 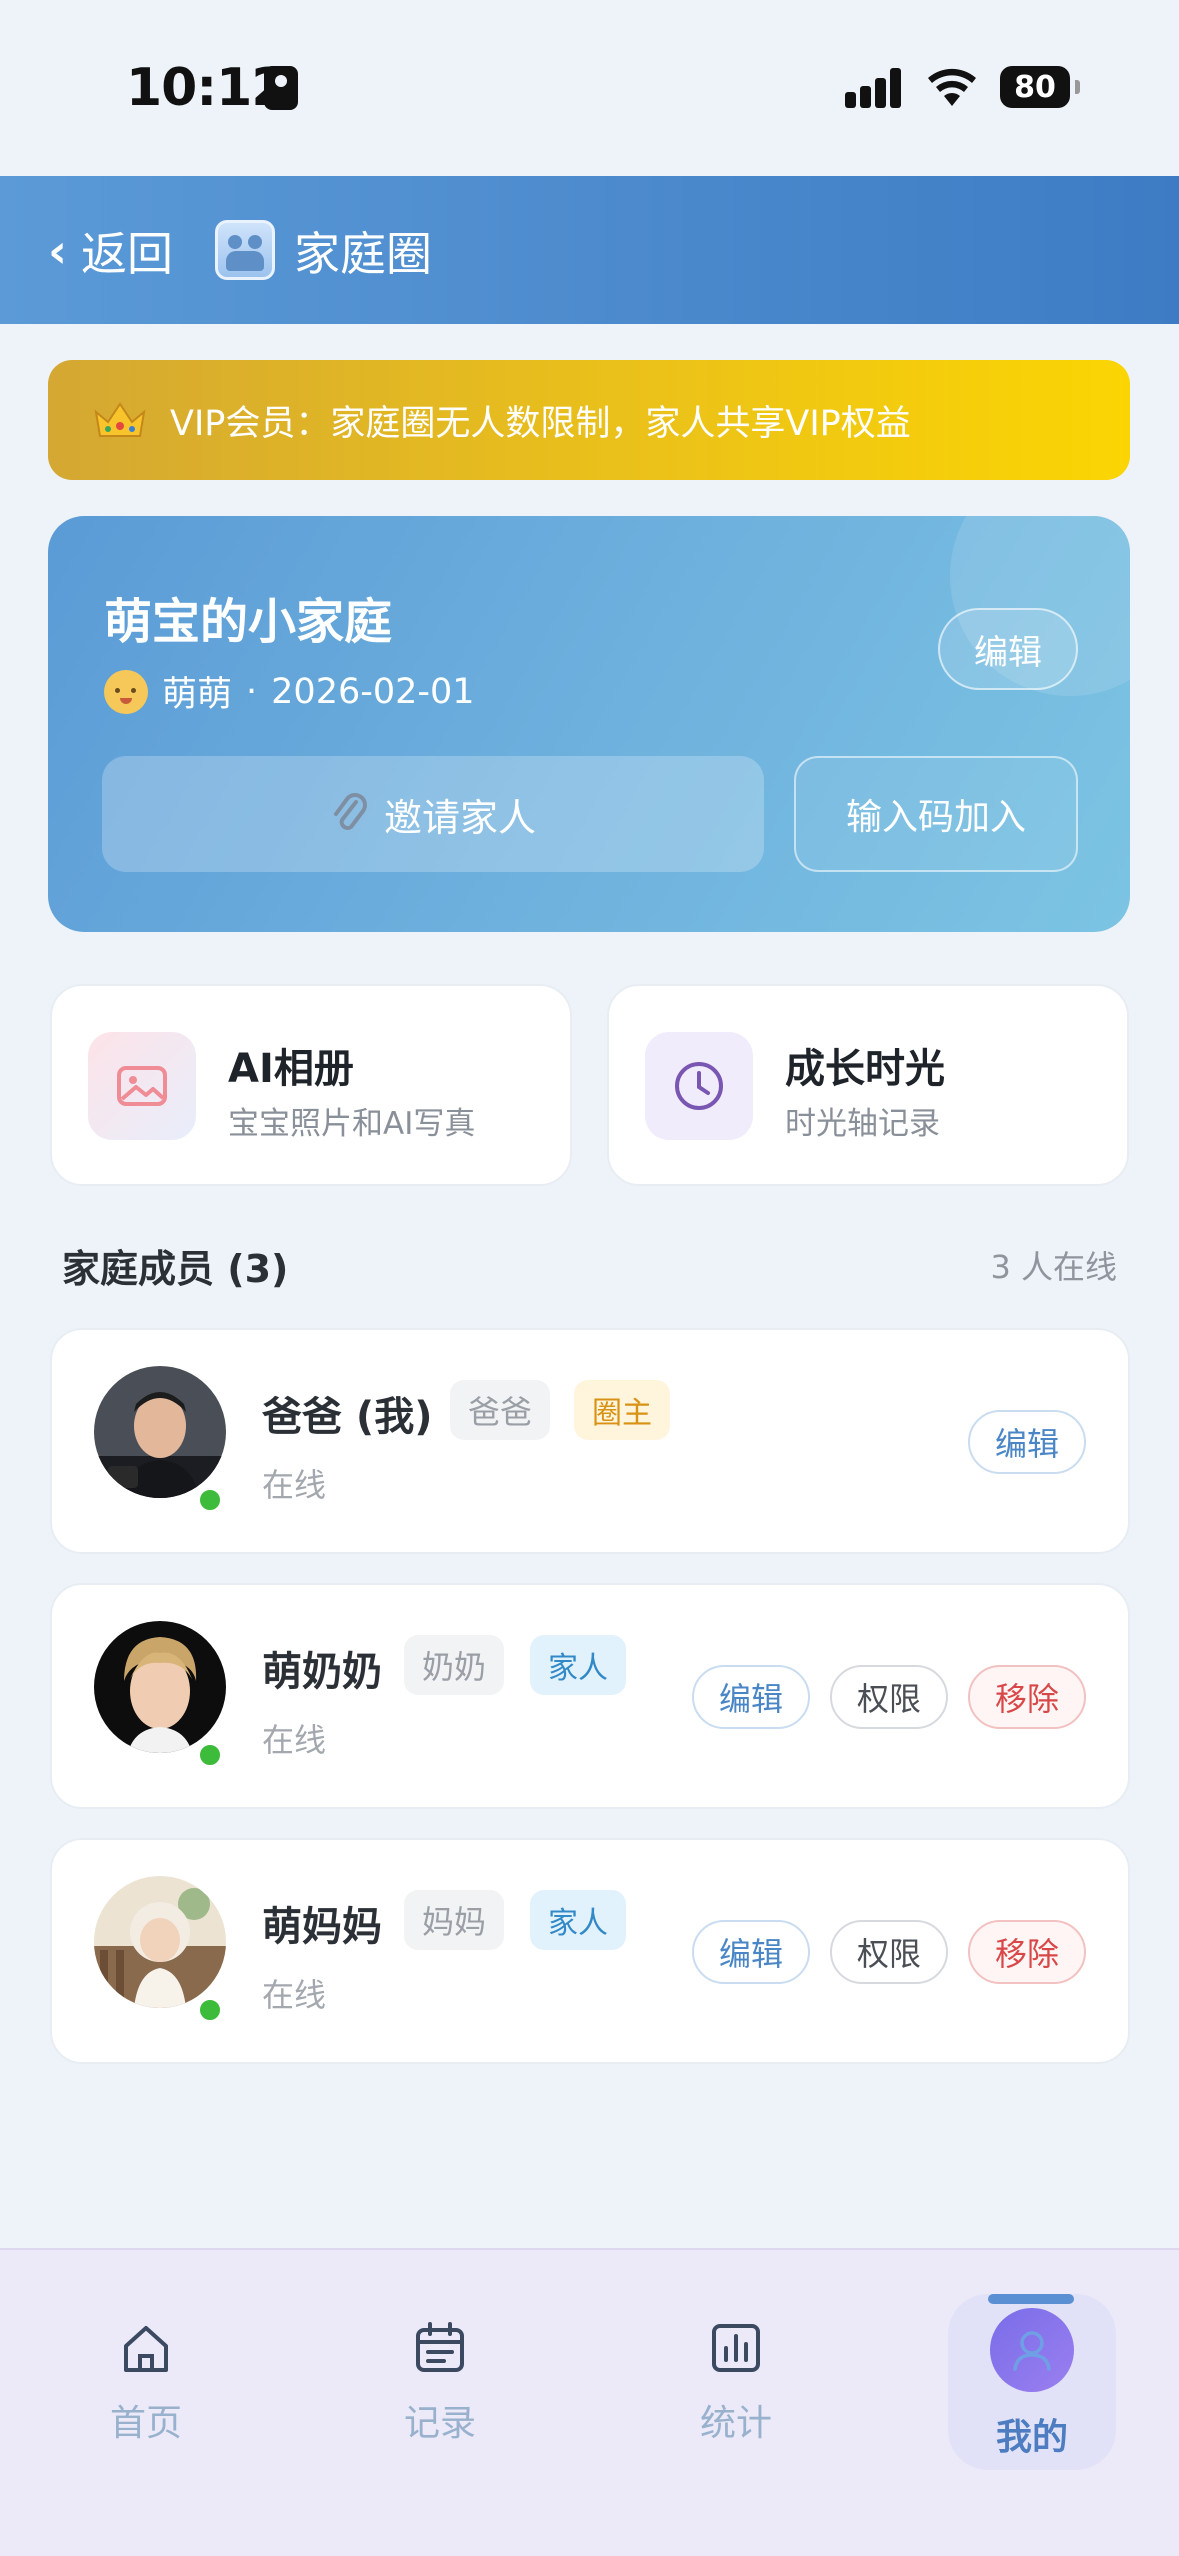 I want to click on member-role-tag: 妈妈, so click(x=454, y=1920).